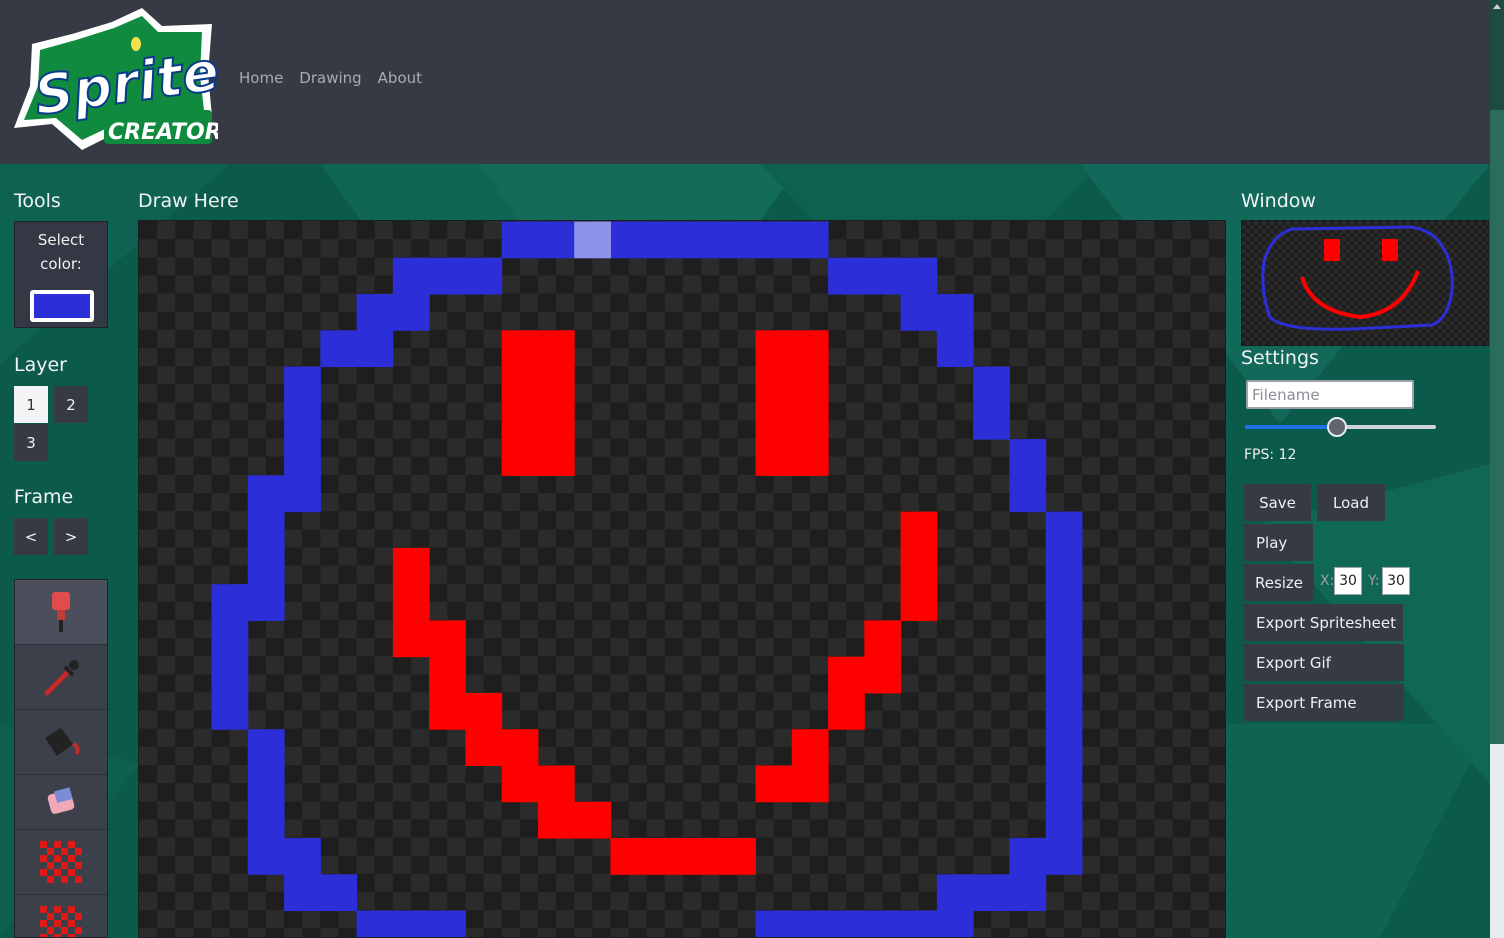 The width and height of the screenshot is (1504, 938). I want to click on layer-button-2: 2, so click(71, 404).